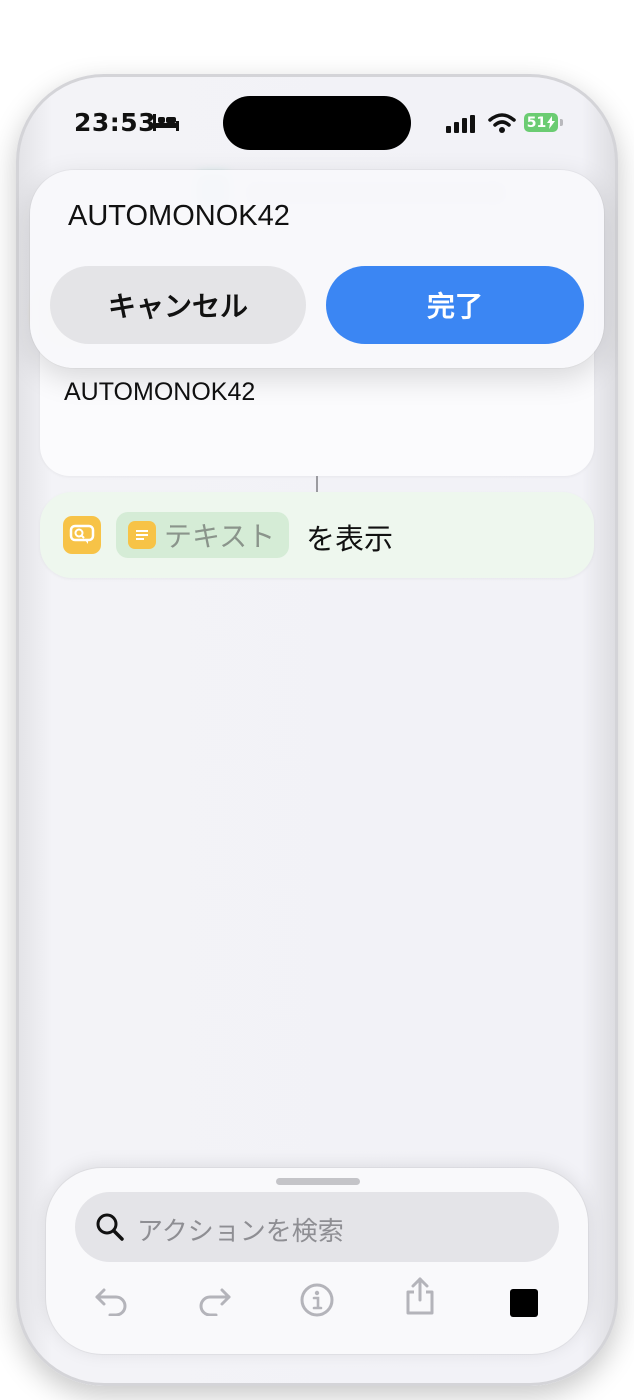 This screenshot has width=634, height=1400. What do you see at coordinates (350, 539) in the screenshot?
I see `show-action-label: を表示` at bounding box center [350, 539].